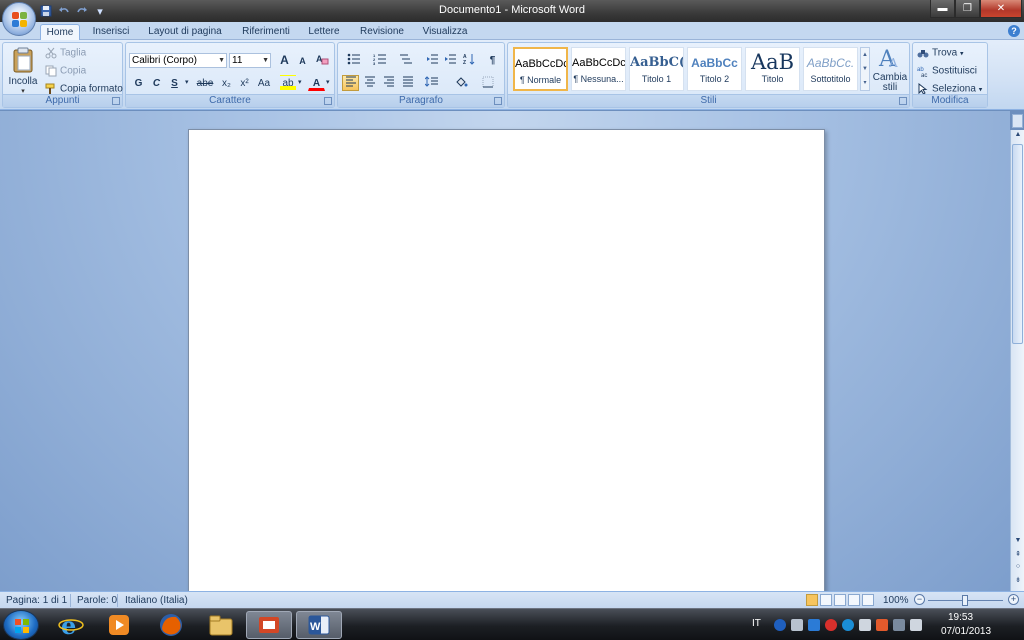 Image resolution: width=1024 pixels, height=640 pixels. I want to click on numbering-button: 123, so click(380, 60).